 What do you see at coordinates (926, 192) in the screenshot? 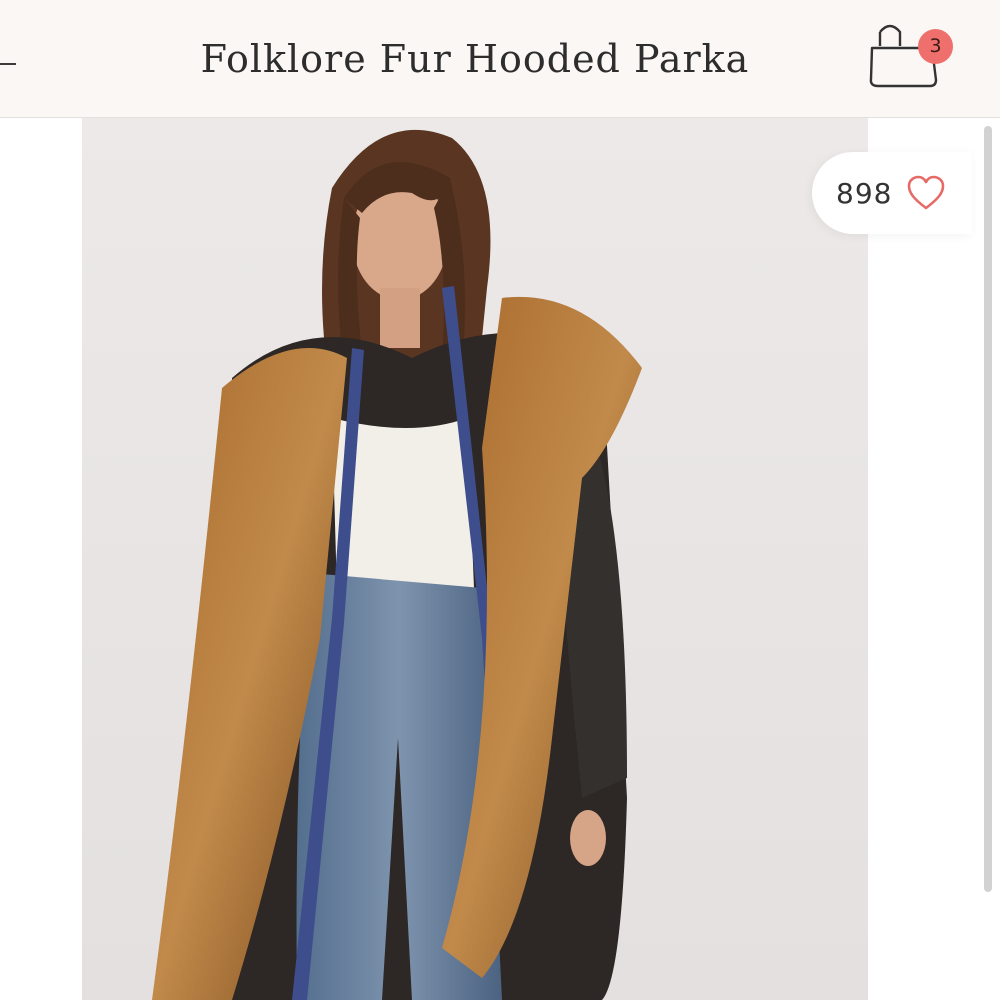
I see `heart-icon` at bounding box center [926, 192].